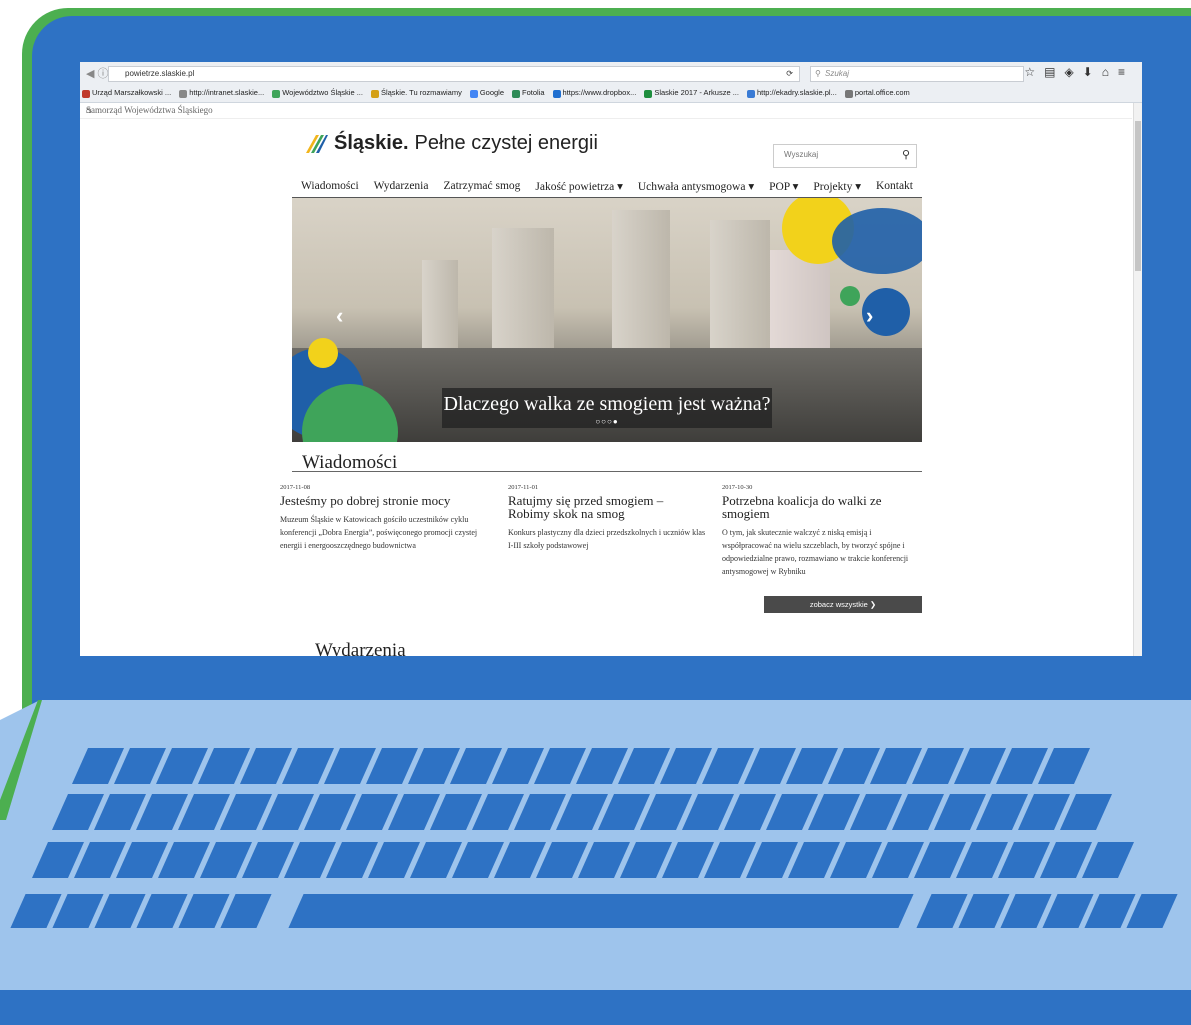 This screenshot has height=1025, width=1191. Describe the element at coordinates (1138, 196) in the screenshot. I see `scrollbar-thumb` at that location.